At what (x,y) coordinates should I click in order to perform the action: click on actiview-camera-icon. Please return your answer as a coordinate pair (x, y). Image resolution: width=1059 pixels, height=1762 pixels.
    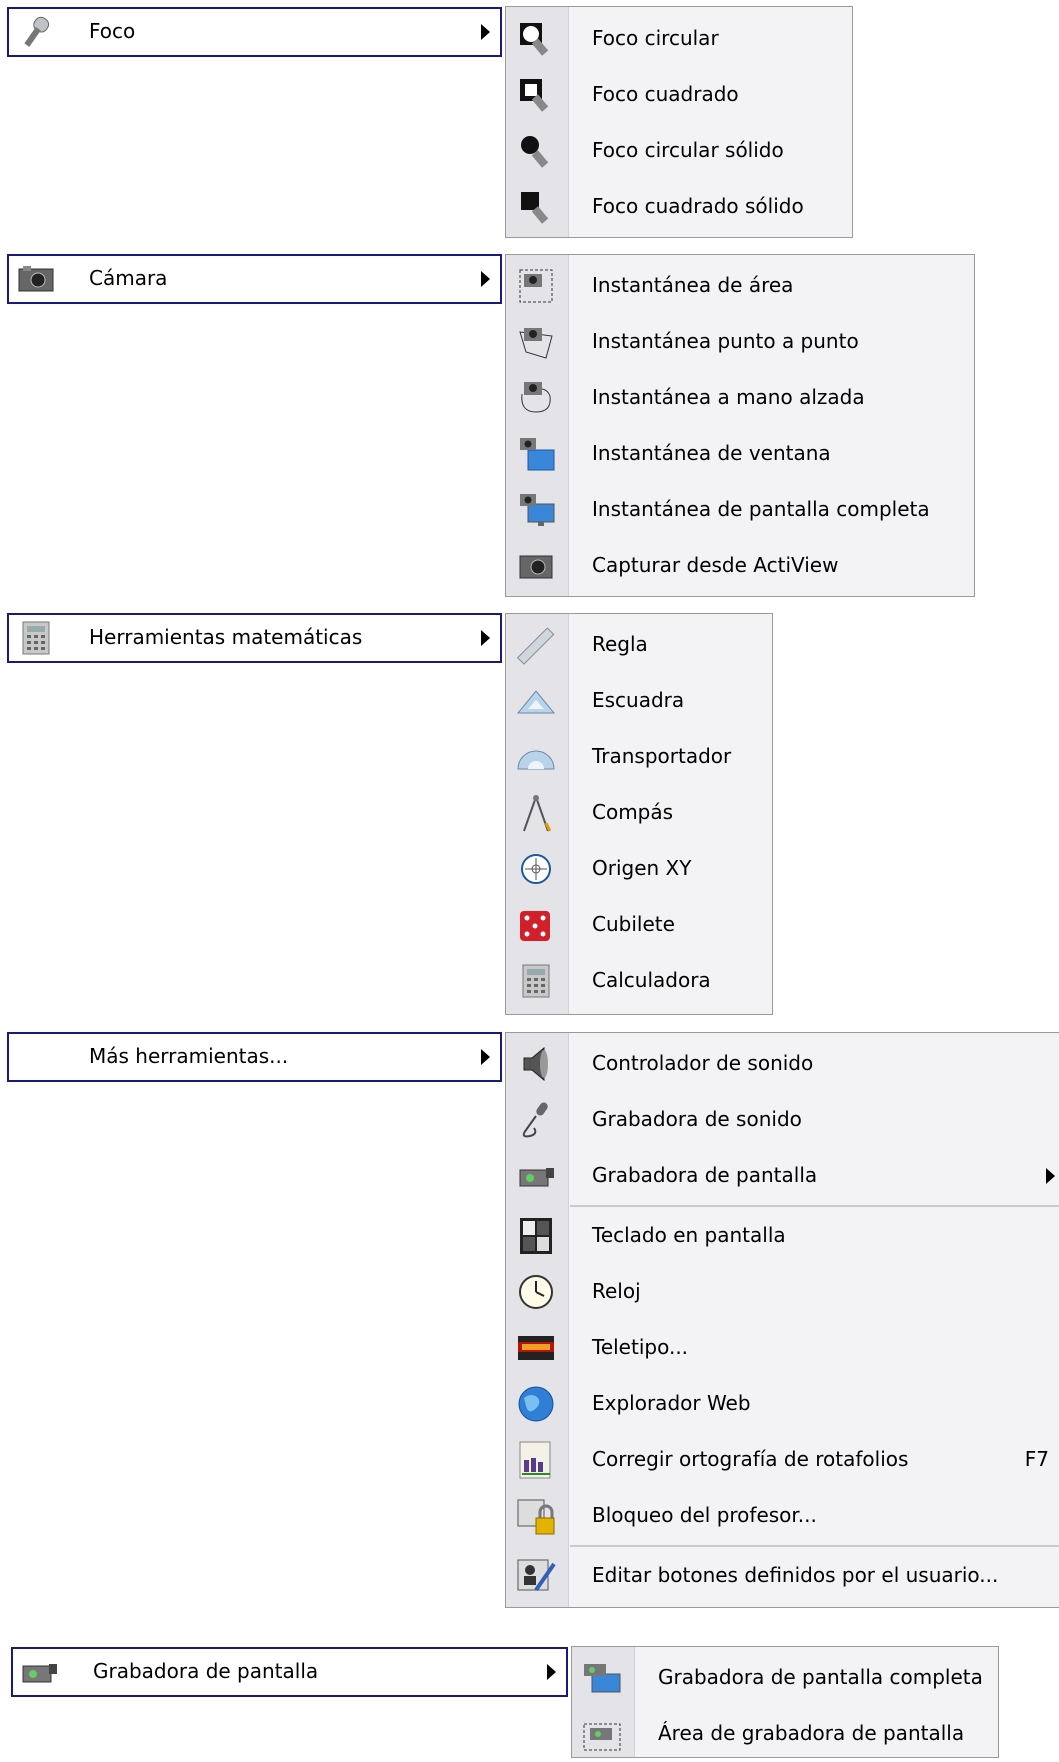
    Looking at the image, I should click on (536, 566).